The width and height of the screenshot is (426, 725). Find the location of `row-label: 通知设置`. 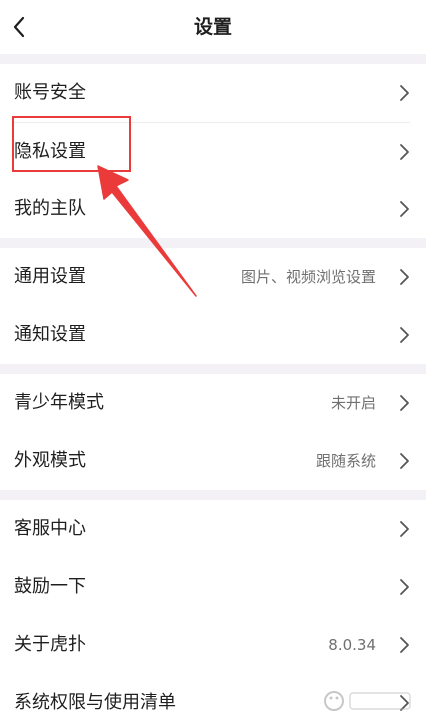

row-label: 通知设置 is located at coordinates (50, 334).